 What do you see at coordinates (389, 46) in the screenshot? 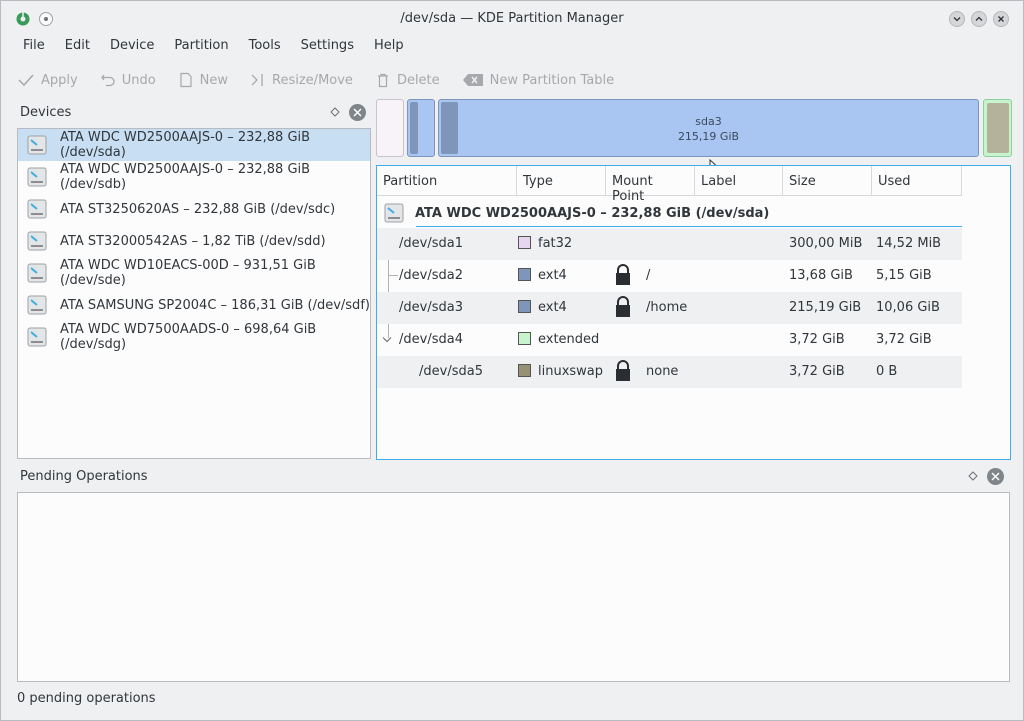
I see `menu-help: Help` at bounding box center [389, 46].